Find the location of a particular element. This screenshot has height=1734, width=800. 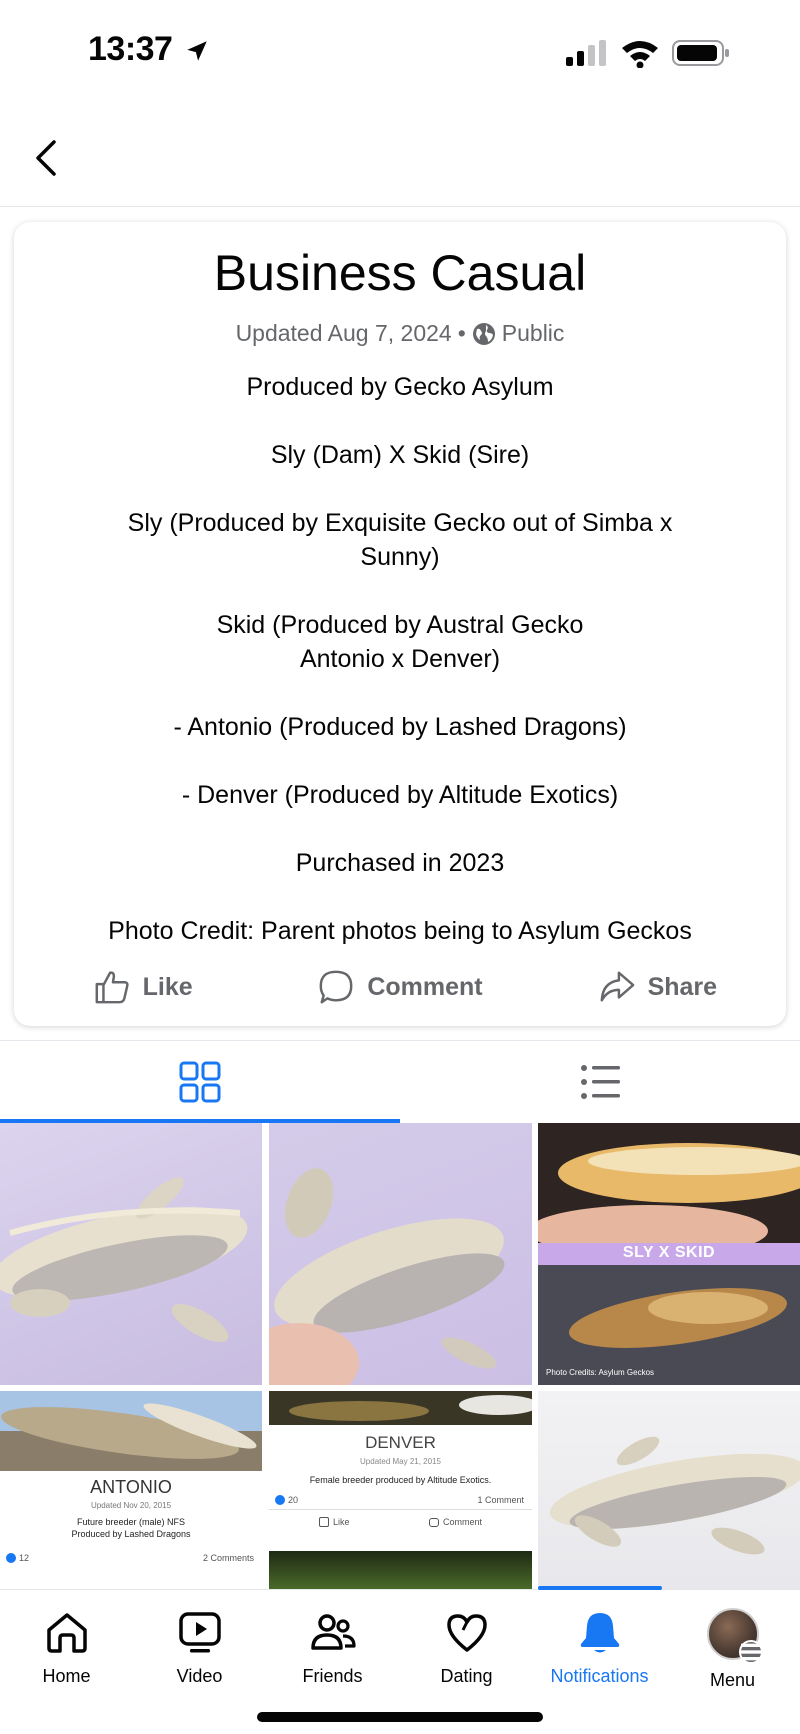

photo-thumbnail: SLY X SKID Photo Credits: Asylum Geckos is located at coordinates (669, 1254).